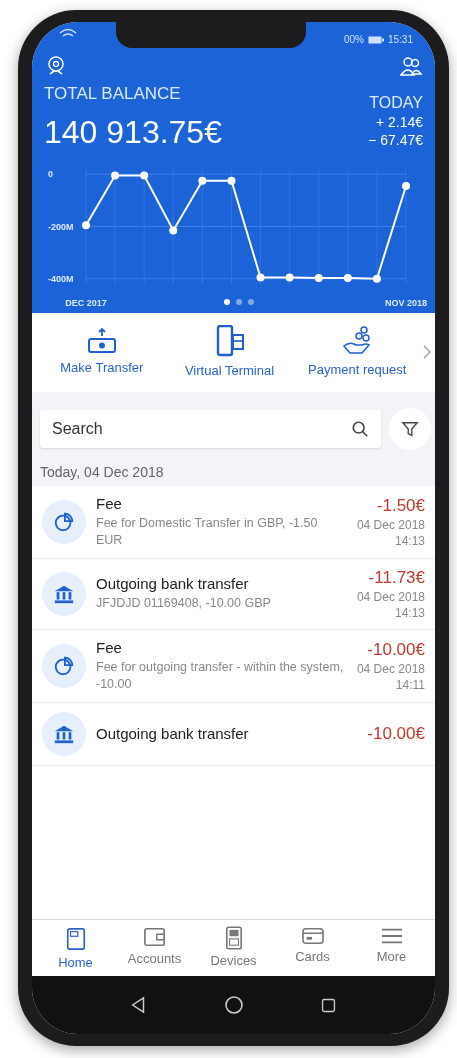  Describe the element at coordinates (395, 140) in the screenshot. I see `today-expense: − 67.47€` at that location.